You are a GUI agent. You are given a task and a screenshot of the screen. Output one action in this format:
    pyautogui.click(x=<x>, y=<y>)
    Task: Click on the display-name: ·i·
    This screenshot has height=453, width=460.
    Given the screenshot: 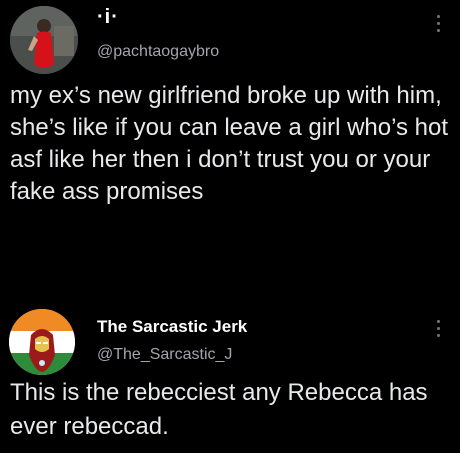 What is the action you would take?
    pyautogui.click(x=108, y=17)
    